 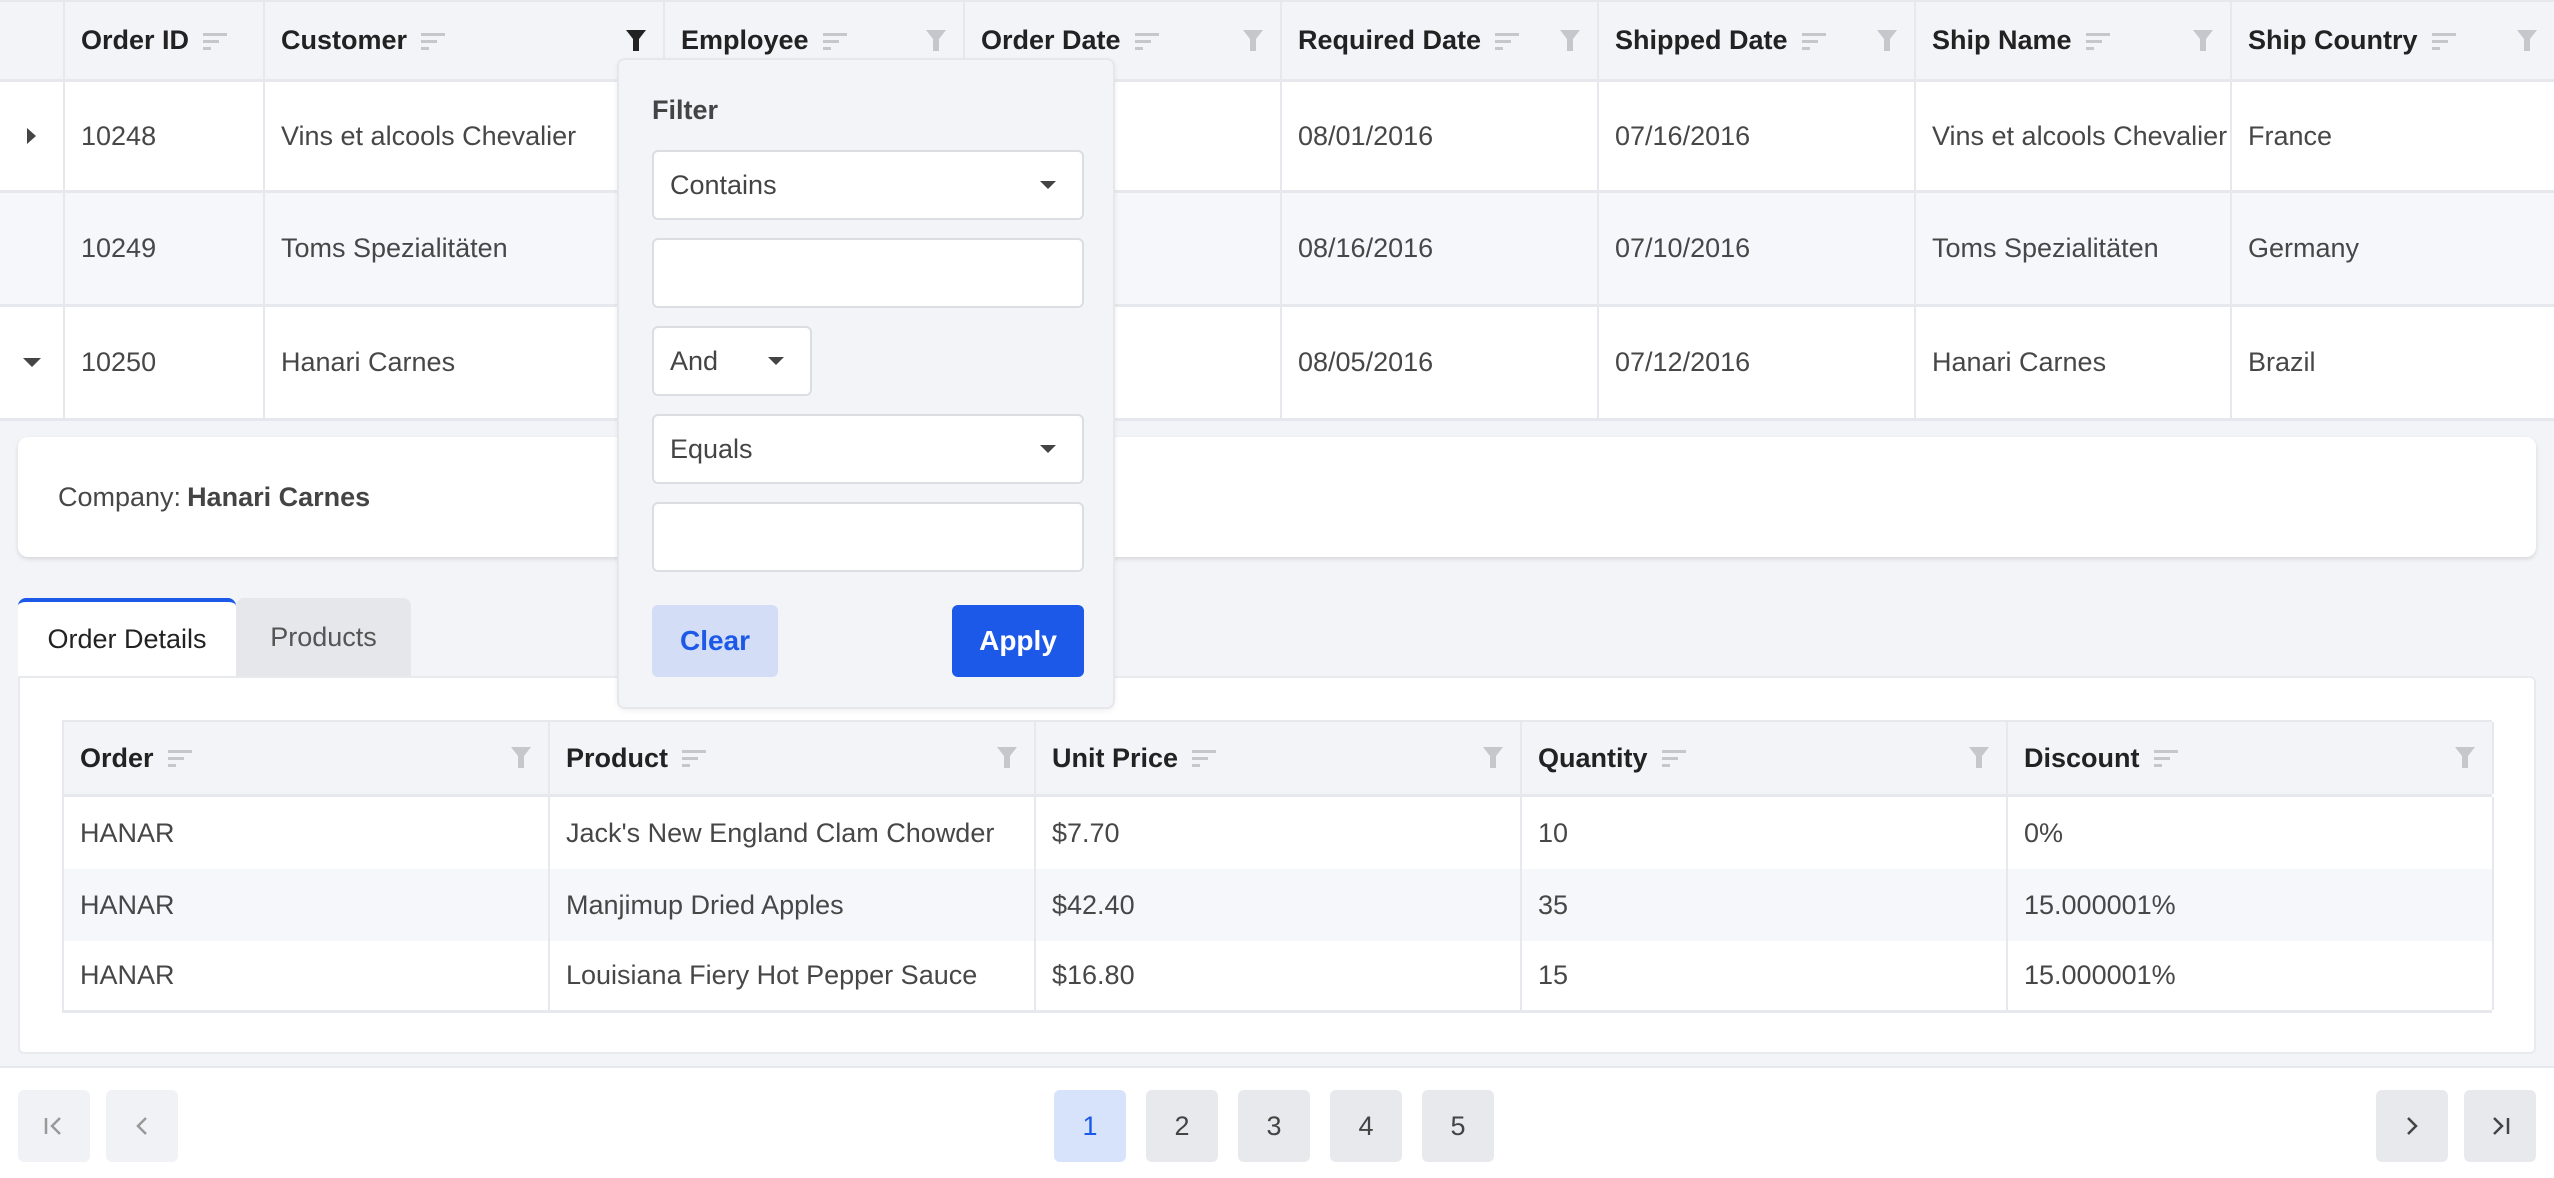 I want to click on header-product: Product, so click(x=793, y=758).